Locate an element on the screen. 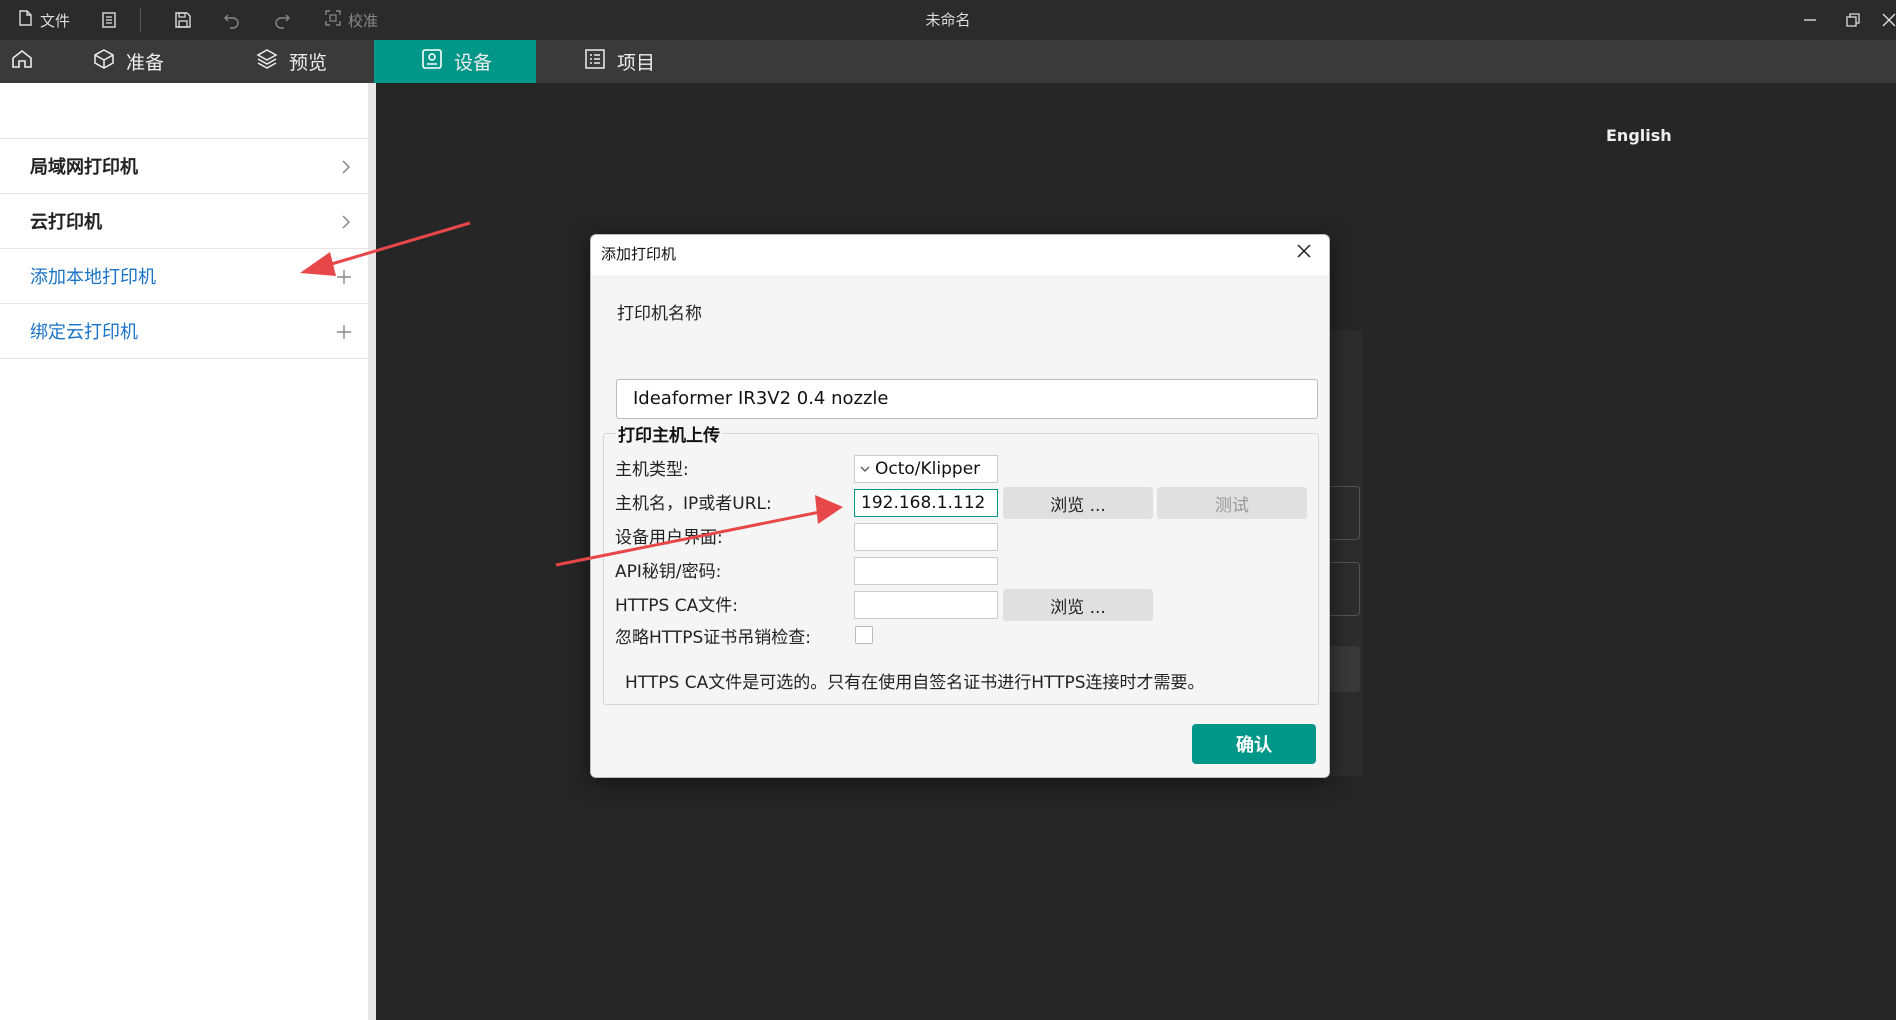 The width and height of the screenshot is (1896, 1020). sidebar-item-label: 添加本地打印机 is located at coordinates (93, 277).